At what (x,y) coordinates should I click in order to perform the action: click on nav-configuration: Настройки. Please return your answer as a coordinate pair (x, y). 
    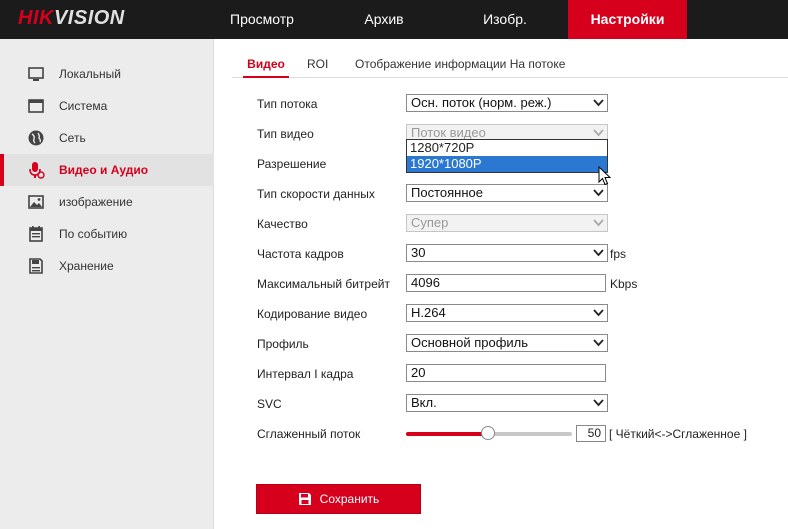
    Looking at the image, I should click on (627, 19).